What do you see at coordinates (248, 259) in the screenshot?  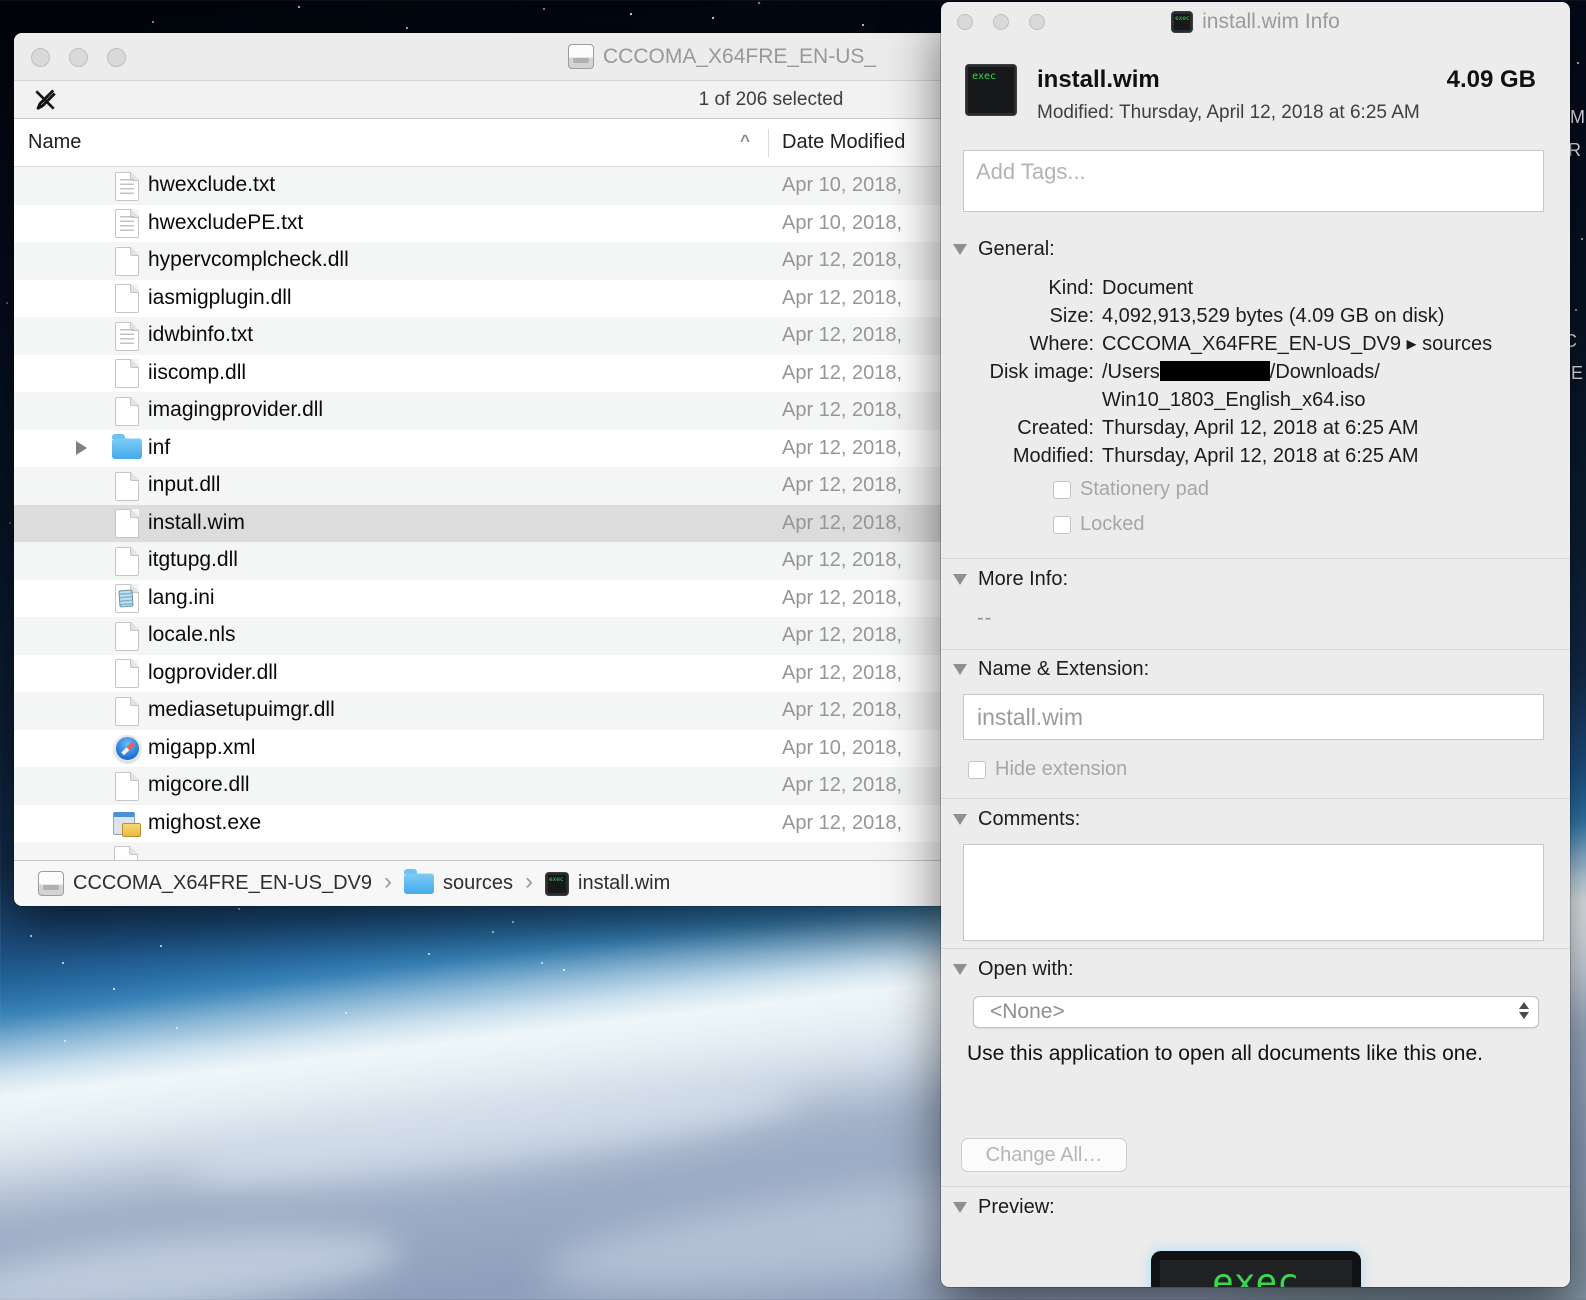 I see `file-name: hypervcomplcheck.dll` at bounding box center [248, 259].